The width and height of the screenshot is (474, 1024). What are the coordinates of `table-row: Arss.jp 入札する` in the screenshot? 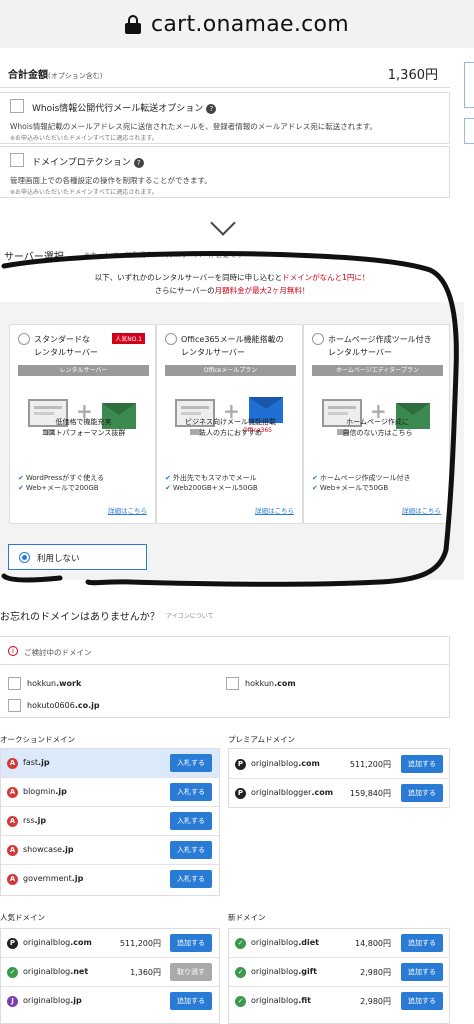 It's located at (110, 821).